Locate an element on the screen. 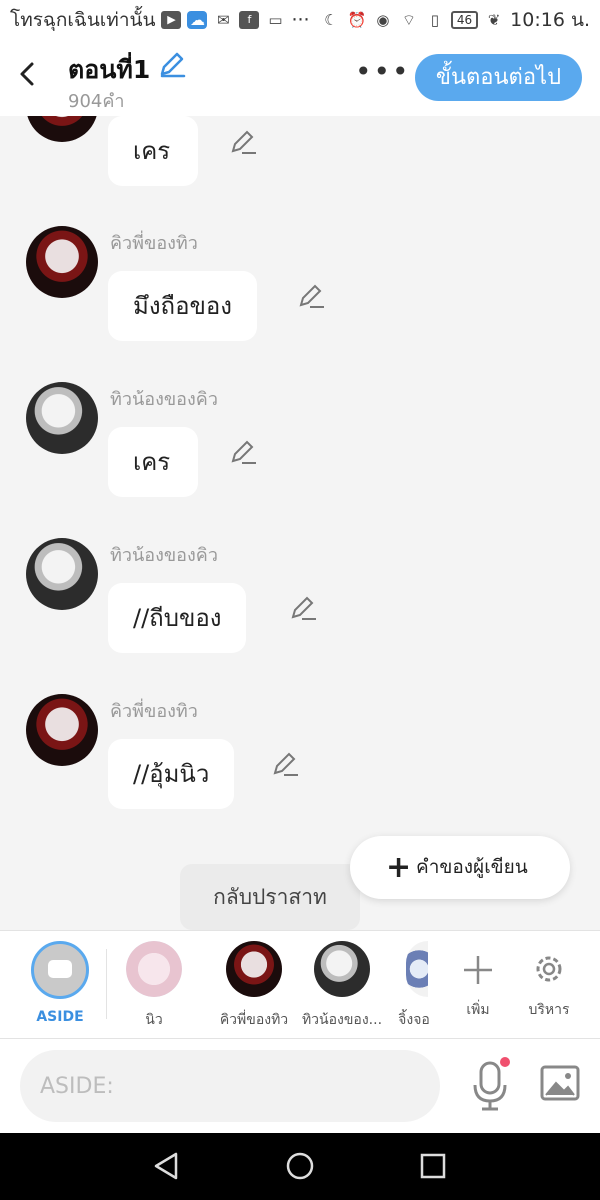 The image size is (600, 1200). character-label: นิว is located at coordinates (154, 1020).